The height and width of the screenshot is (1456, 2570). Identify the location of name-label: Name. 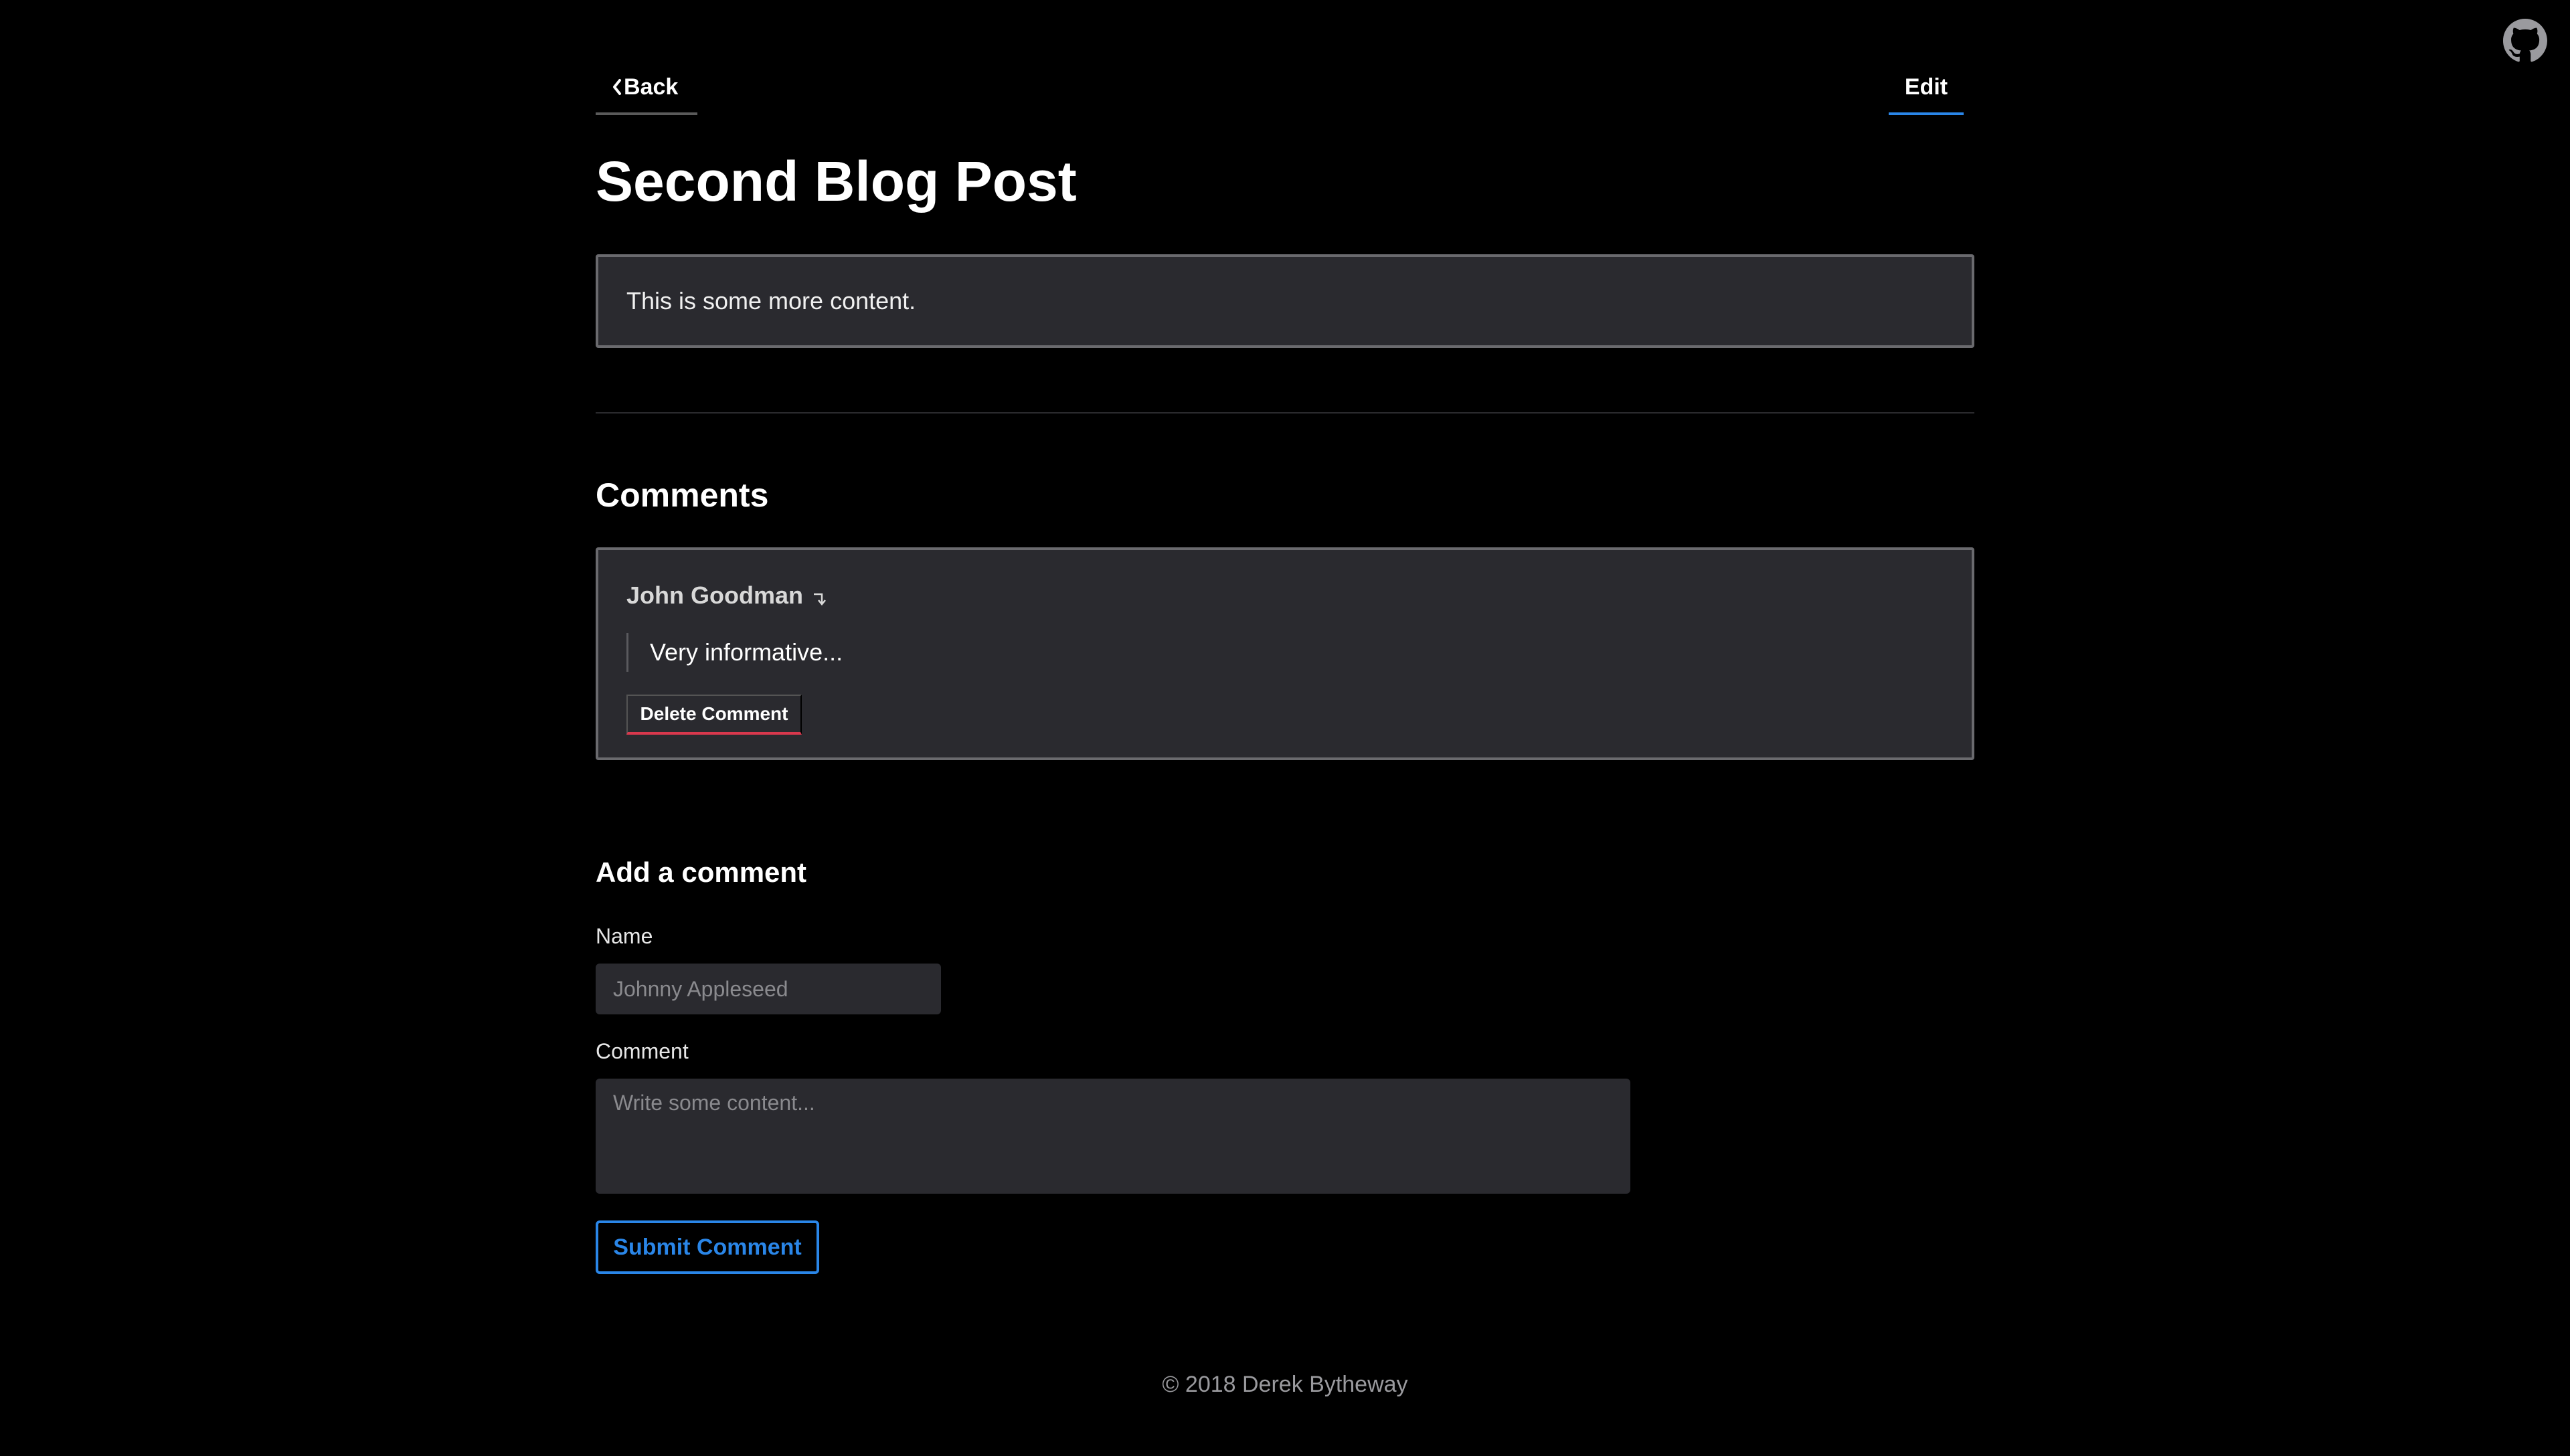
(624, 936).